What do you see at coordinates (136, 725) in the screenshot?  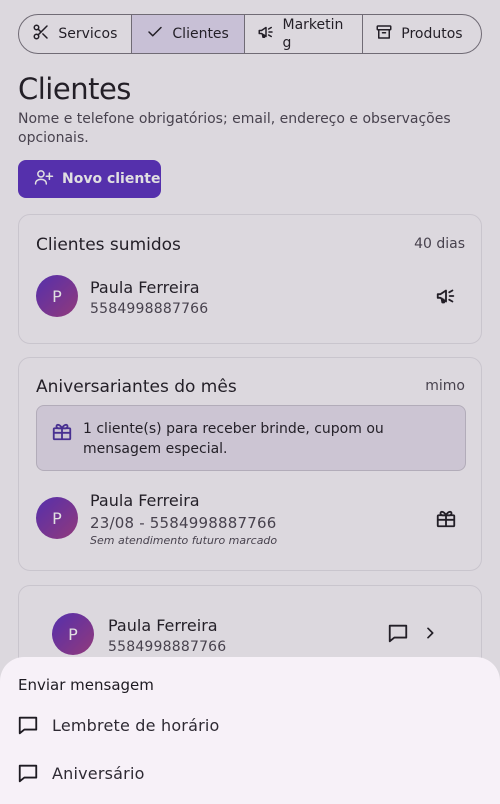 I see `sheet-item-label: Lembrete de horário` at bounding box center [136, 725].